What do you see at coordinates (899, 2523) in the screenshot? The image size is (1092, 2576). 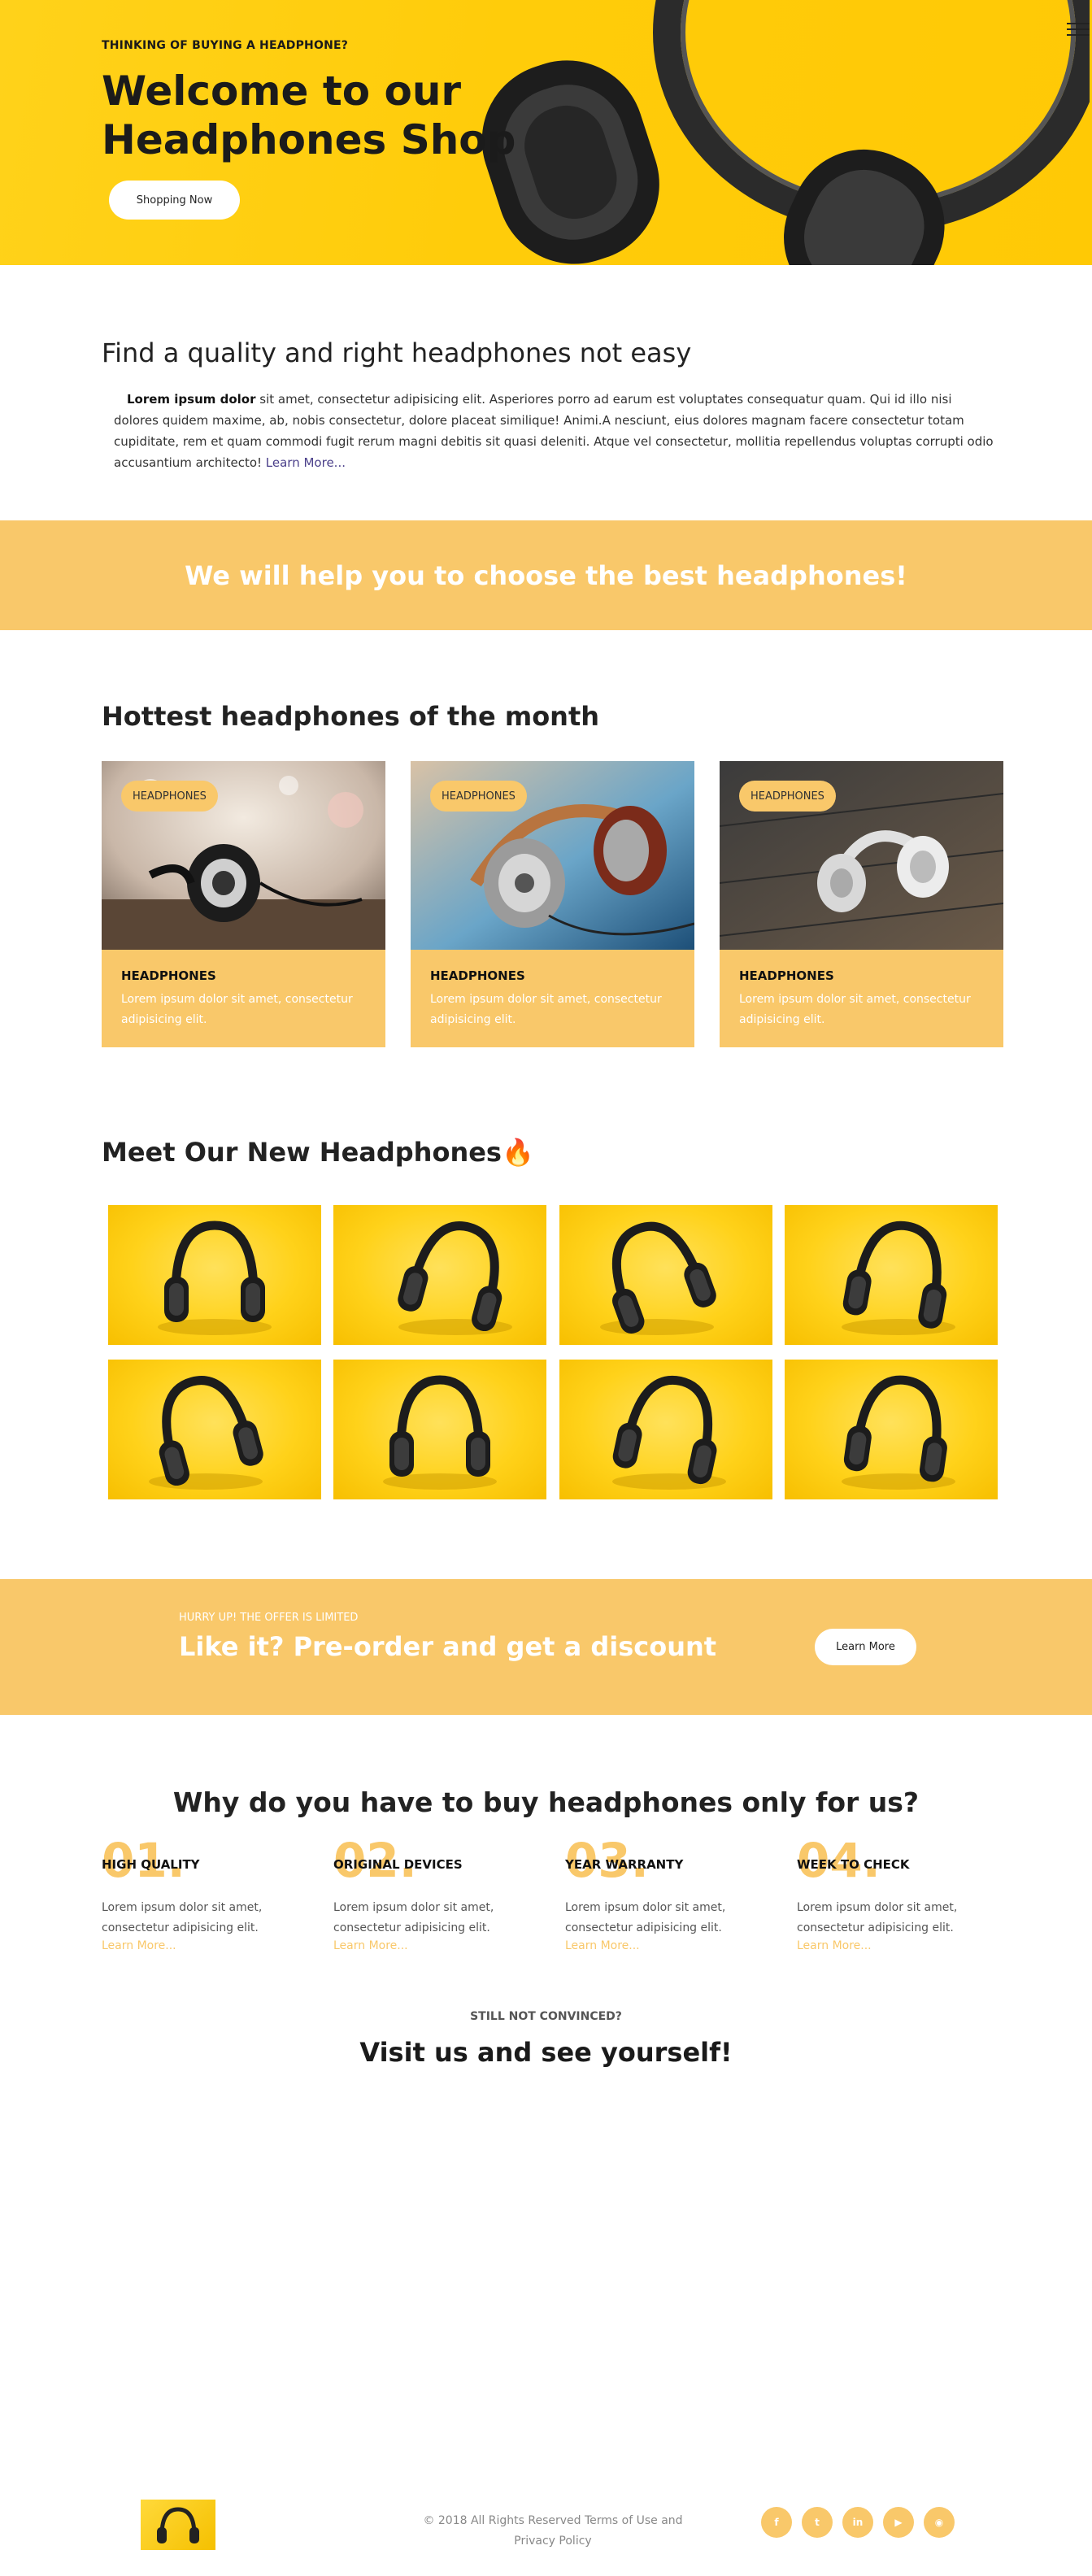 I see `youtube-icon: ▶` at bounding box center [899, 2523].